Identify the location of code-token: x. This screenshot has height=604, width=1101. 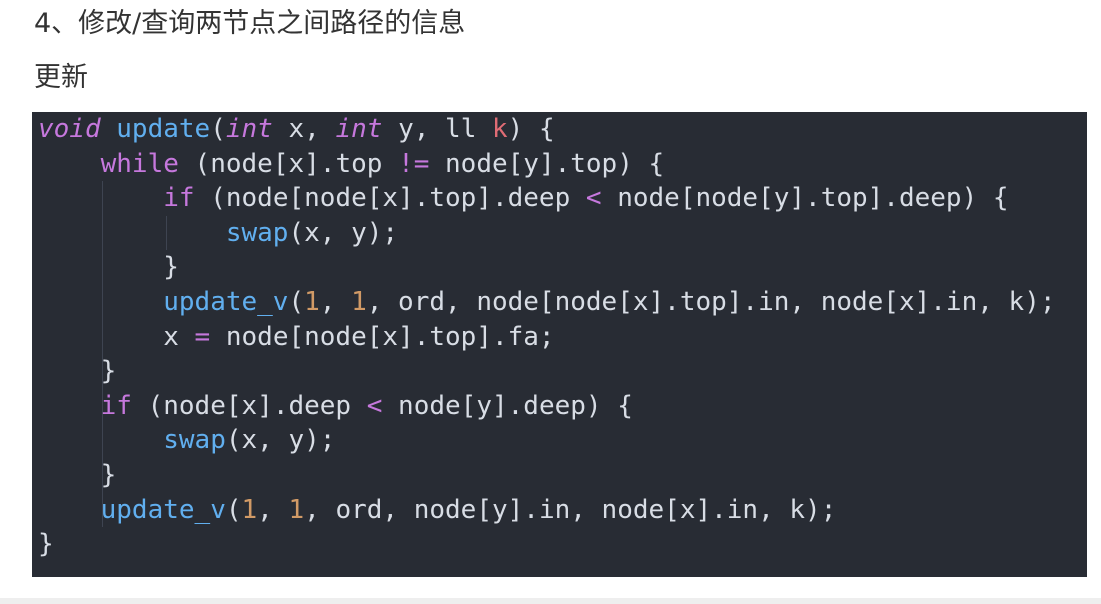
(116, 336).